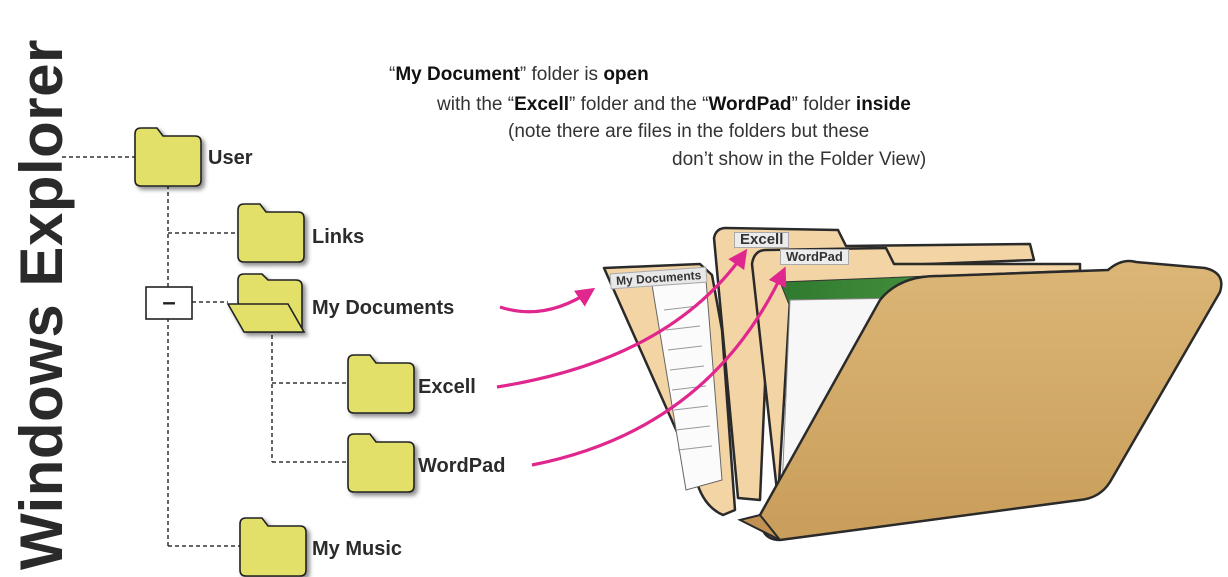  I want to click on tree-label-links: Links, so click(338, 237).